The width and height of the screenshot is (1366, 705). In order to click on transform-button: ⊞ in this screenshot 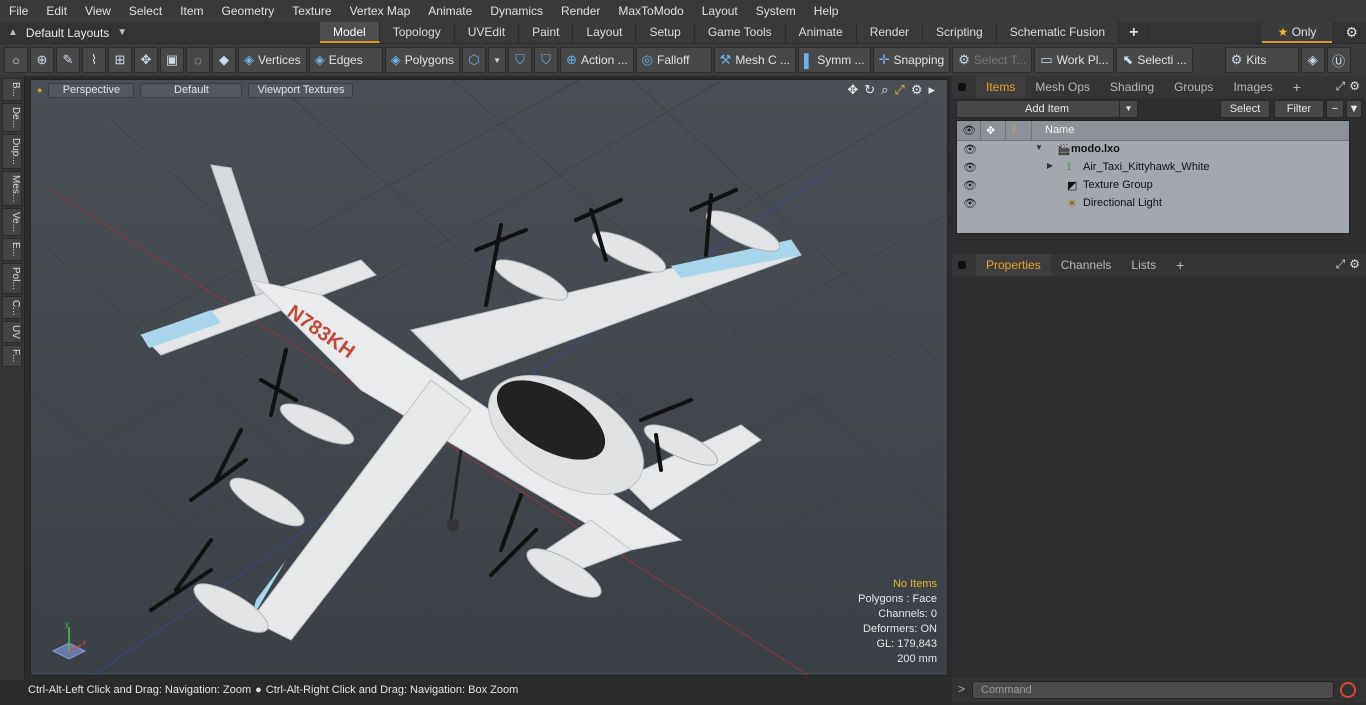, I will do `click(120, 60)`.